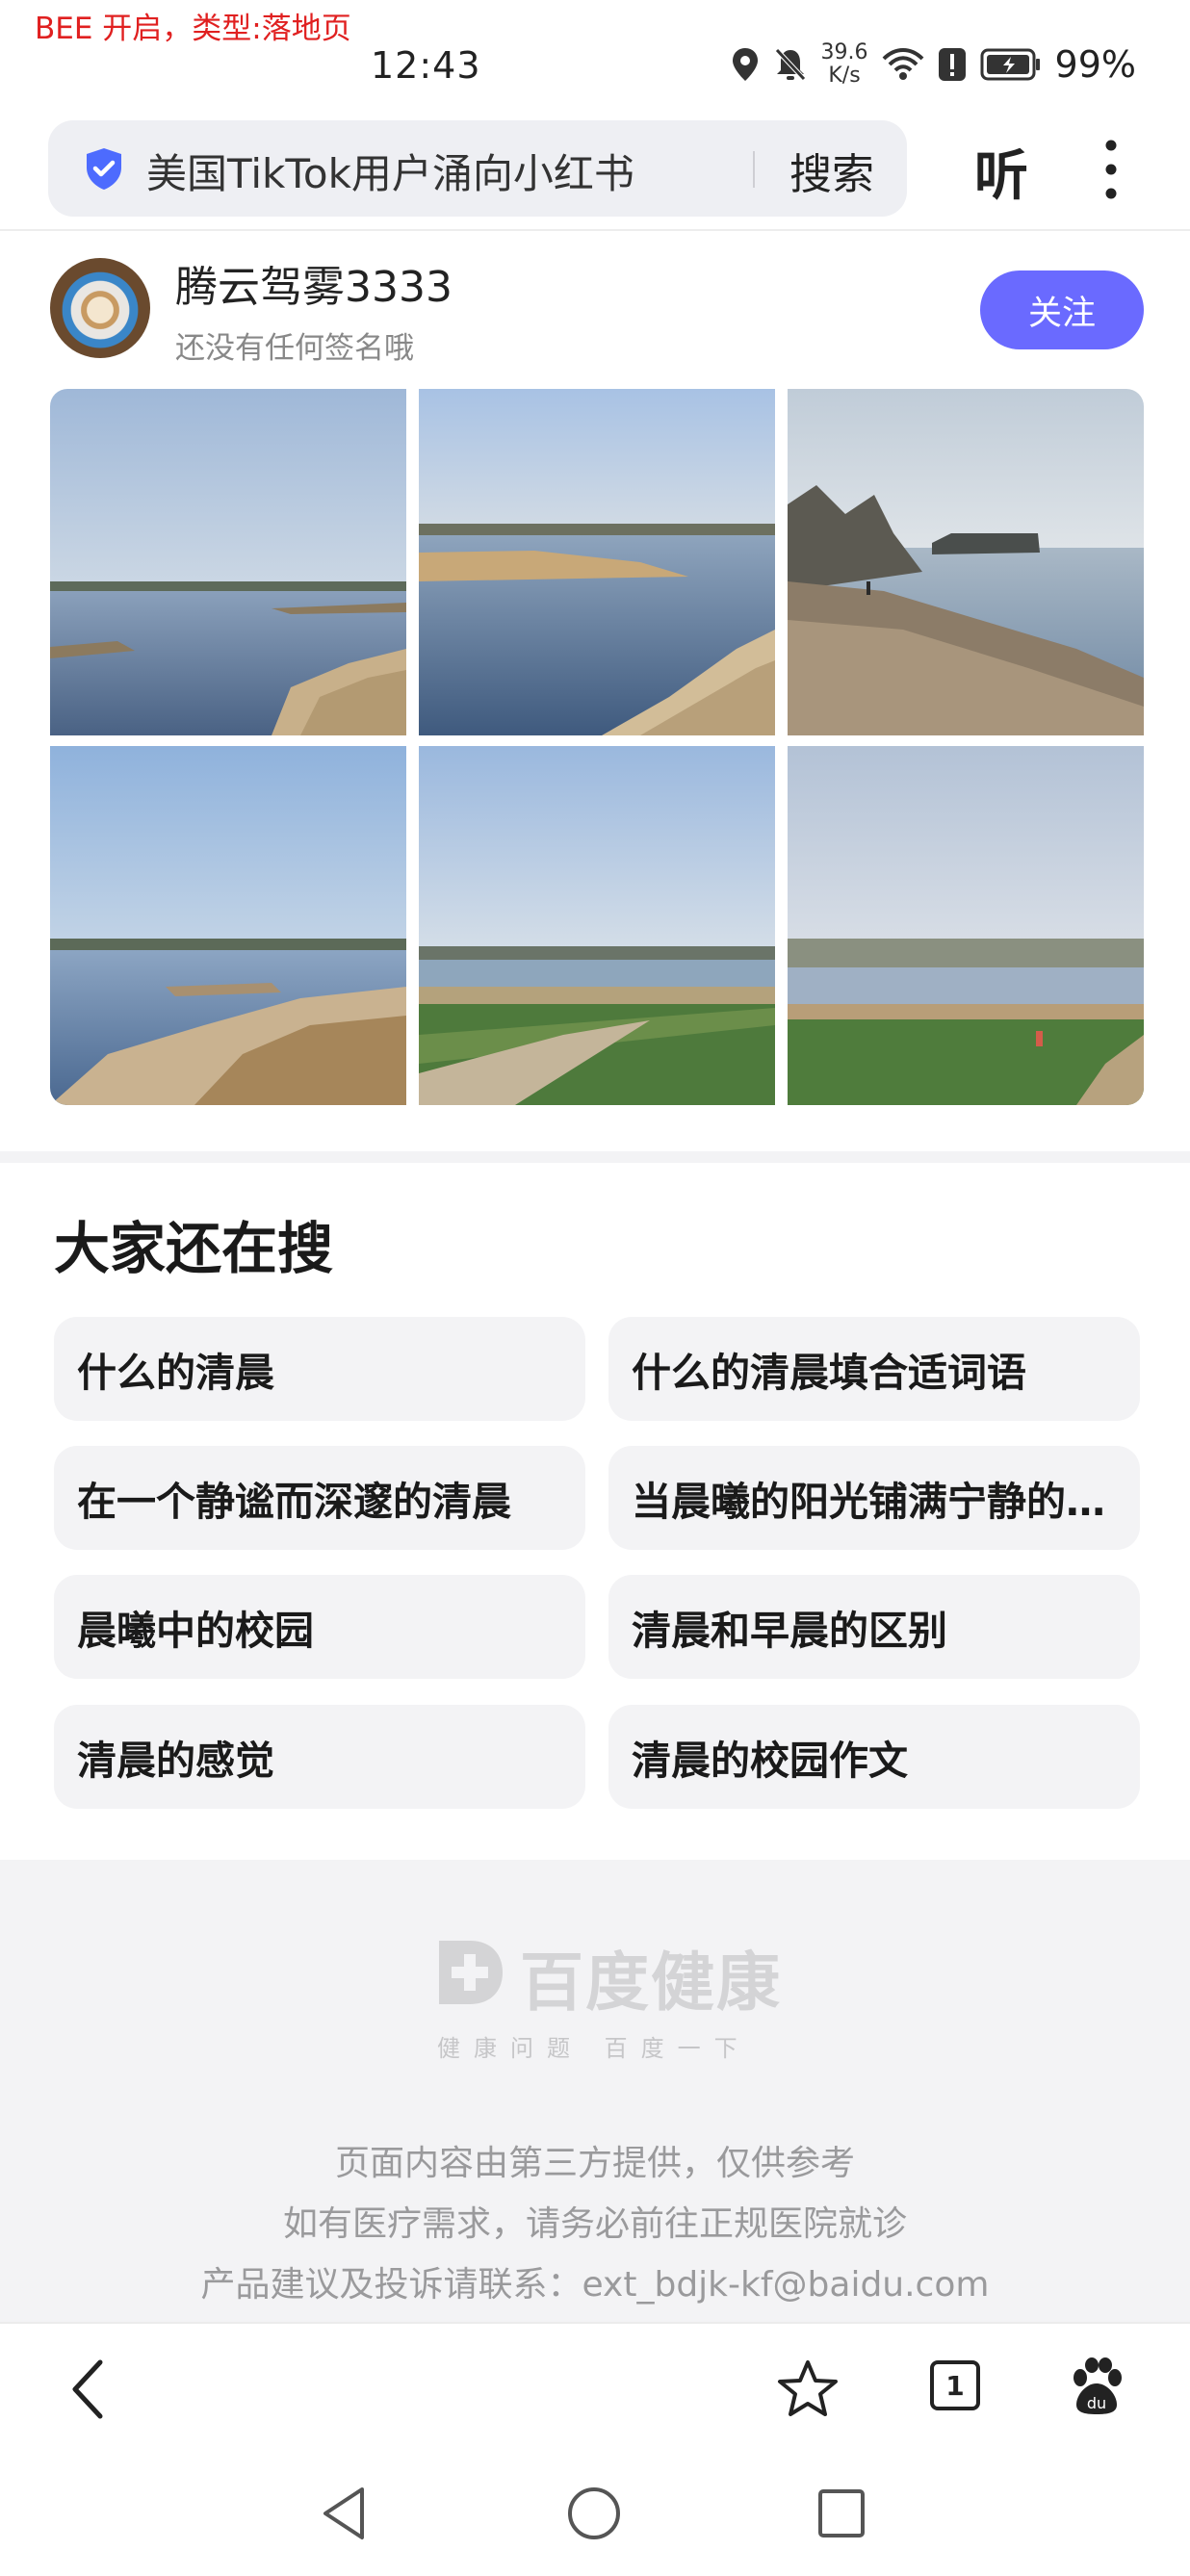 Image resolution: width=1190 pixels, height=2576 pixels. Describe the element at coordinates (844, 52) in the screenshot. I see `net-speed-value: 39.6` at that location.